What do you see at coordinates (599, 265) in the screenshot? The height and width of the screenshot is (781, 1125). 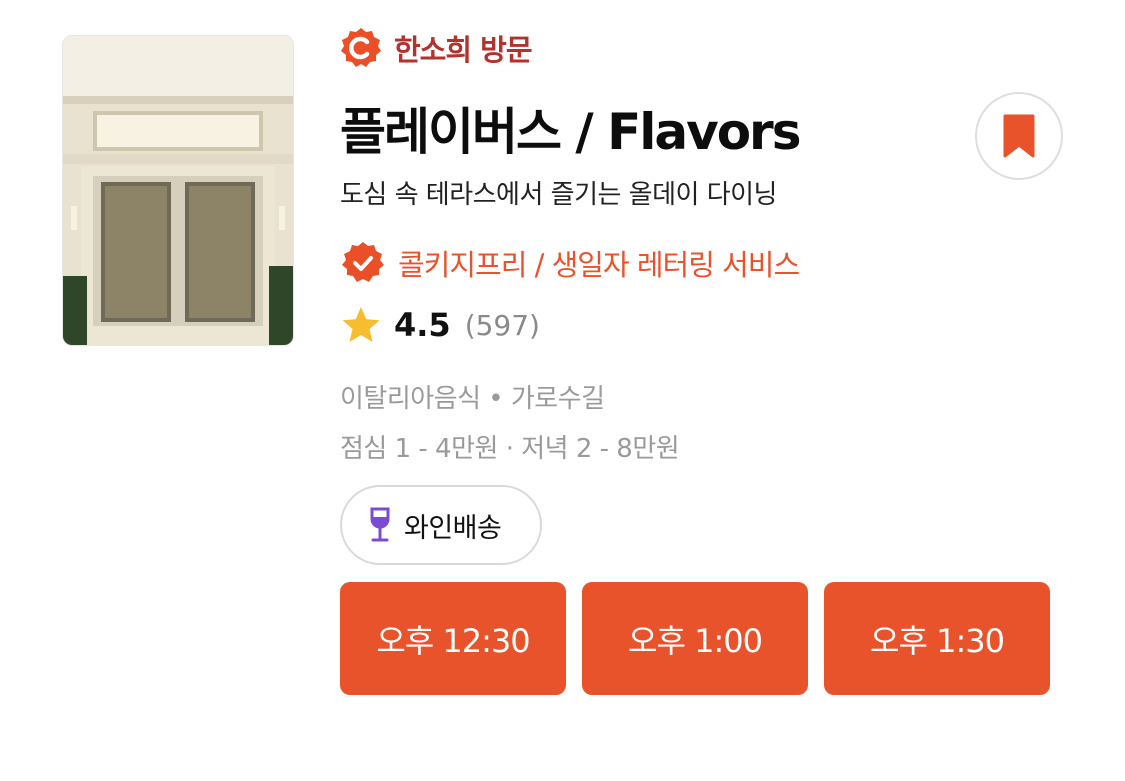 I see `perk-label: 콜키지프리 / 생일자 레터링 서비스` at bounding box center [599, 265].